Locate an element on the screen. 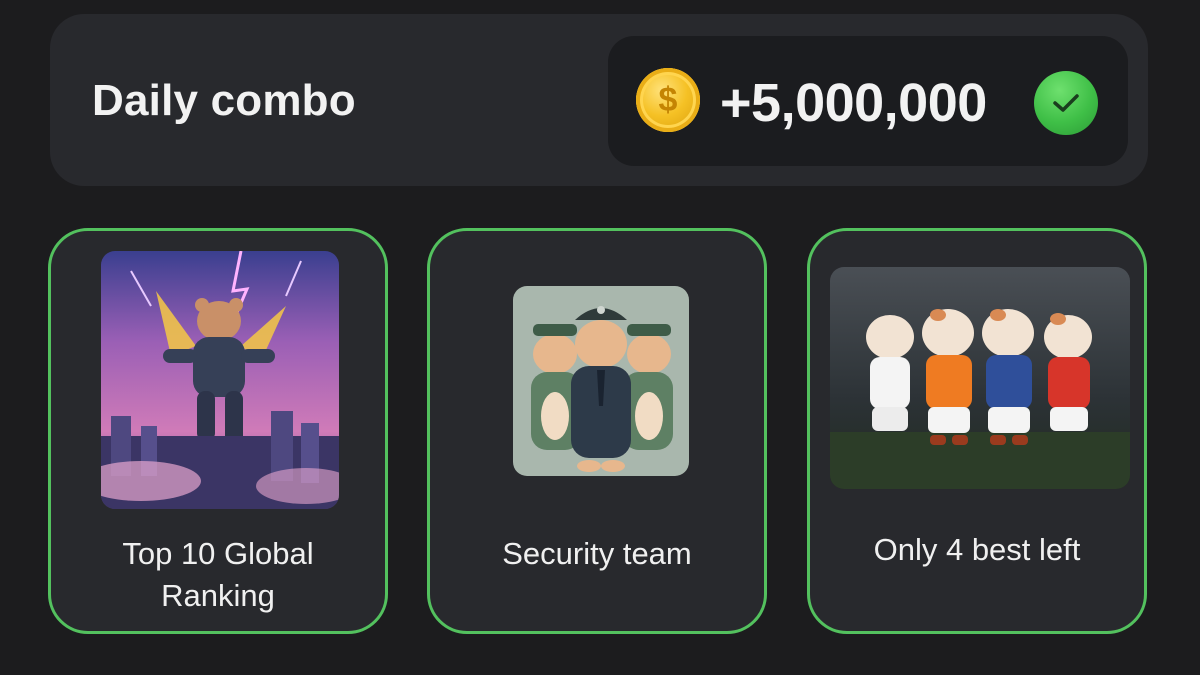 The height and width of the screenshot is (675, 1200). security-team-image is located at coordinates (601, 381).